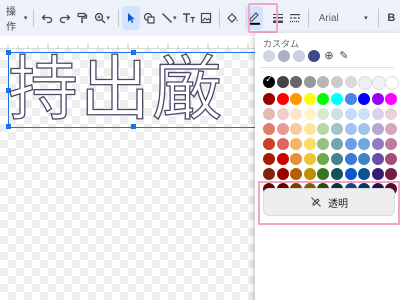 This screenshot has height=300, width=400. What do you see at coordinates (115, 89) in the screenshot?
I see `canvas-outlined-text: 持出厳` at bounding box center [115, 89].